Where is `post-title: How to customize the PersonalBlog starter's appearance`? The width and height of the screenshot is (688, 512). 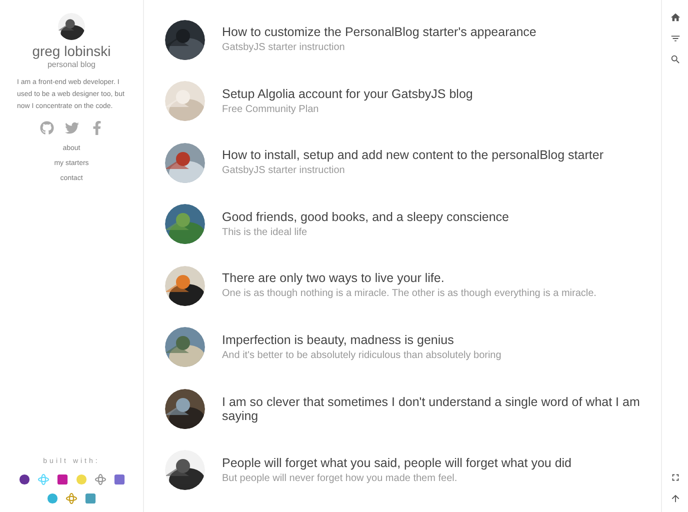 post-title: How to customize the PersonalBlog starter's appearance is located at coordinates (379, 32).